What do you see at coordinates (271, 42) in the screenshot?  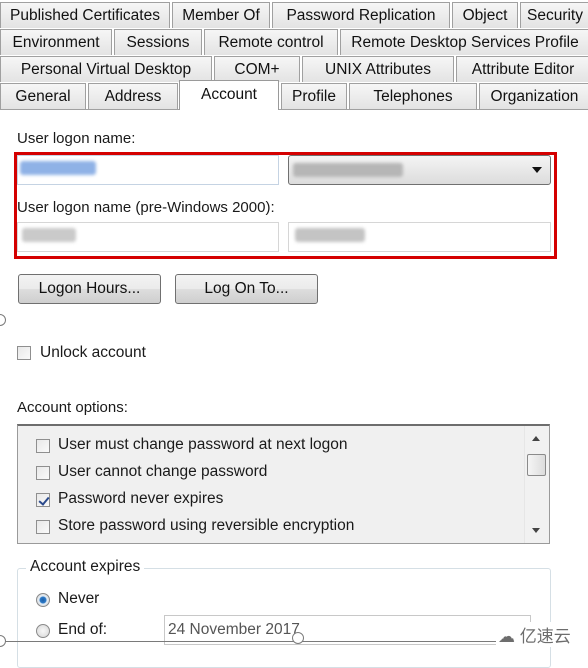 I see `tab-remote-control: Remote control` at bounding box center [271, 42].